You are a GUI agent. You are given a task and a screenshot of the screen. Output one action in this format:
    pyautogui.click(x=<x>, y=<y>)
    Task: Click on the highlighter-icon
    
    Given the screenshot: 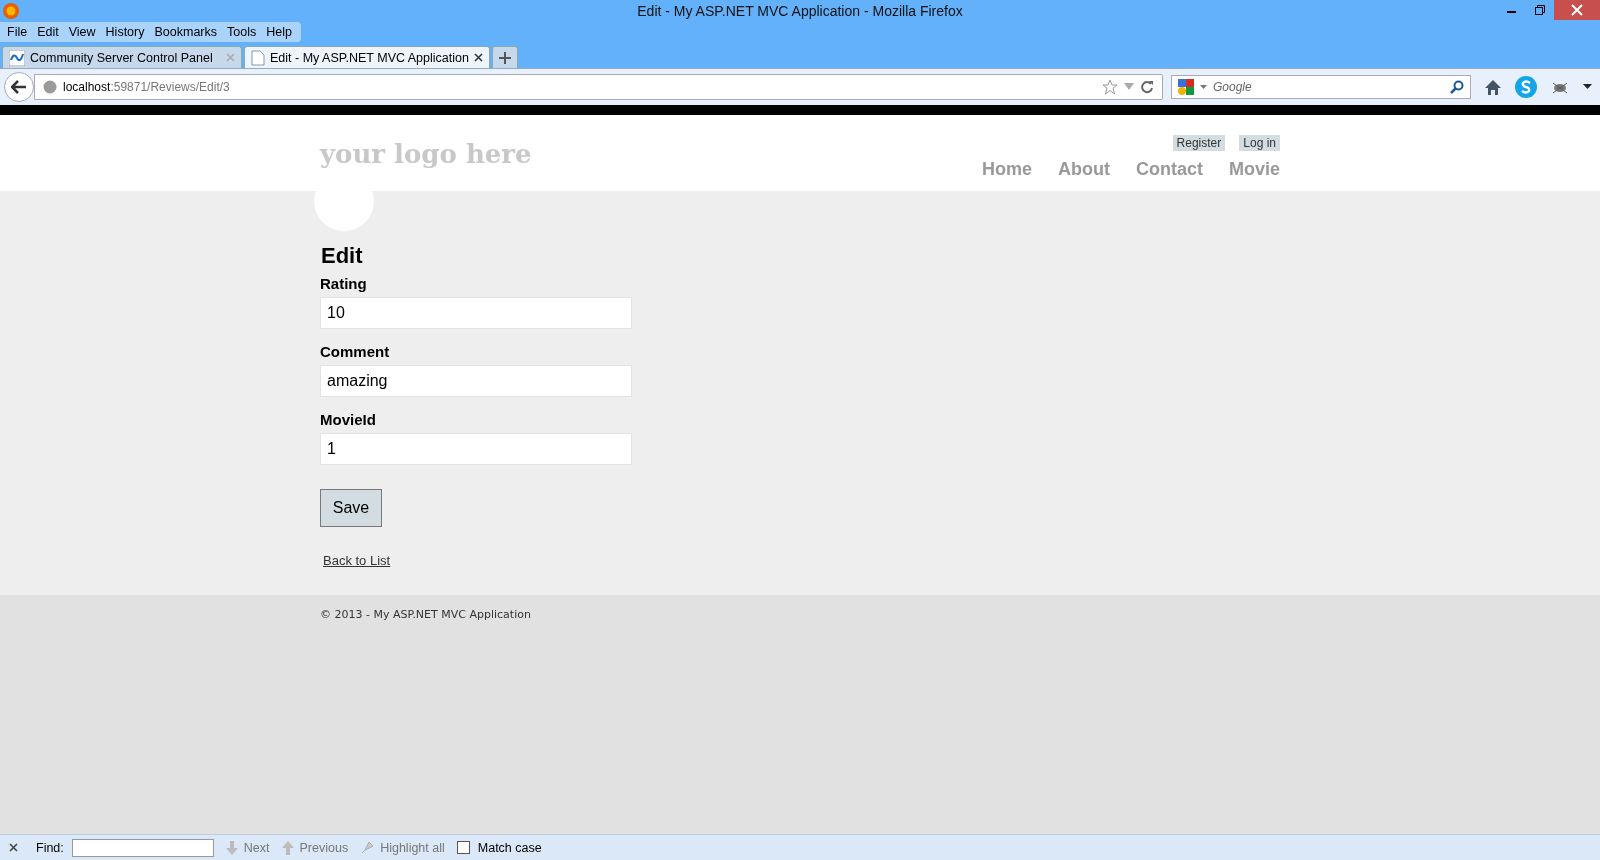 What is the action you would take?
    pyautogui.click(x=367, y=847)
    